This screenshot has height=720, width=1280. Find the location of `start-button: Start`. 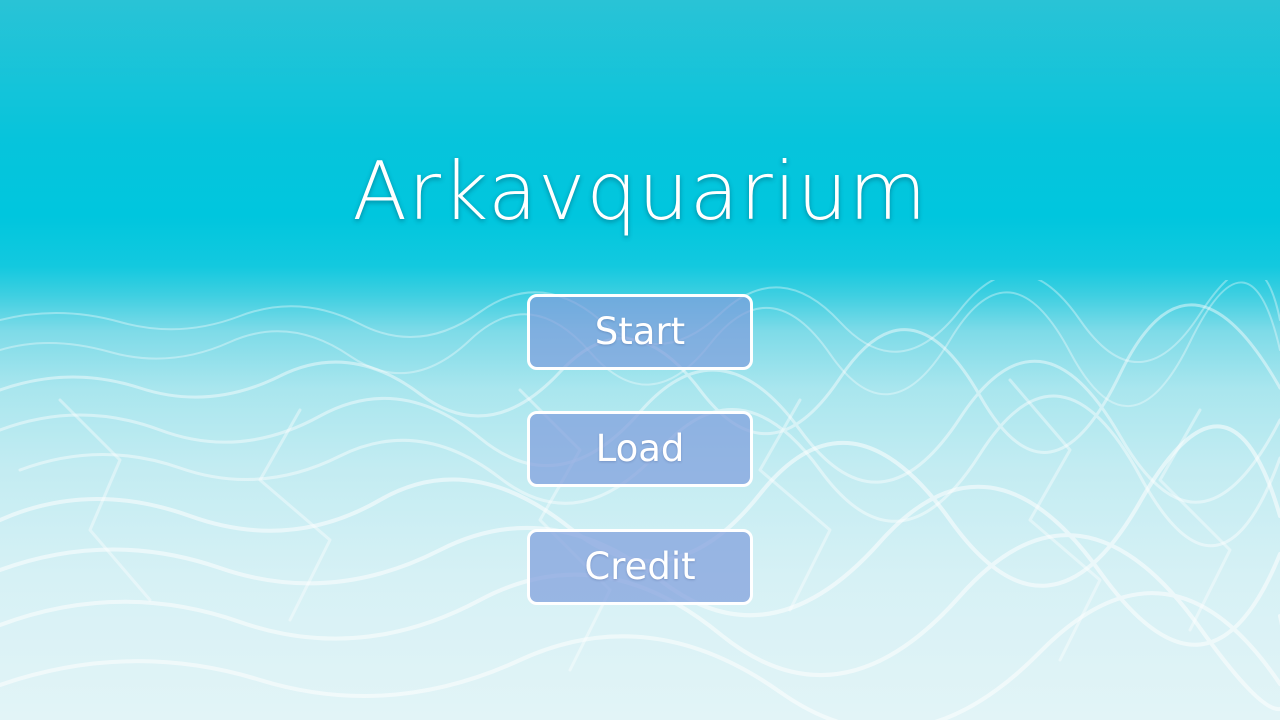

start-button: Start is located at coordinates (640, 332).